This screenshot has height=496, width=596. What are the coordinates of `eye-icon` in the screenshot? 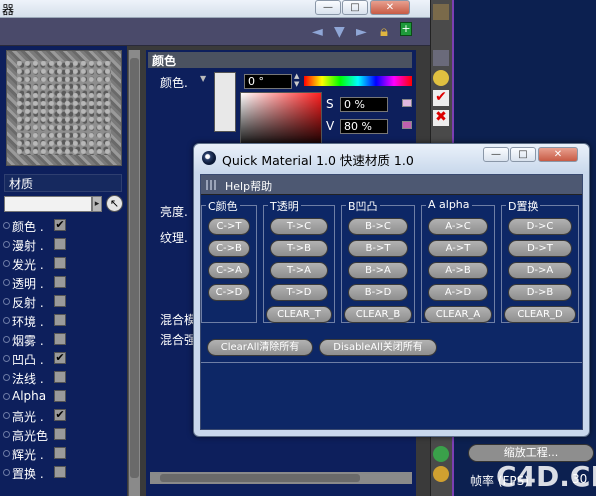 It's located at (441, 78).